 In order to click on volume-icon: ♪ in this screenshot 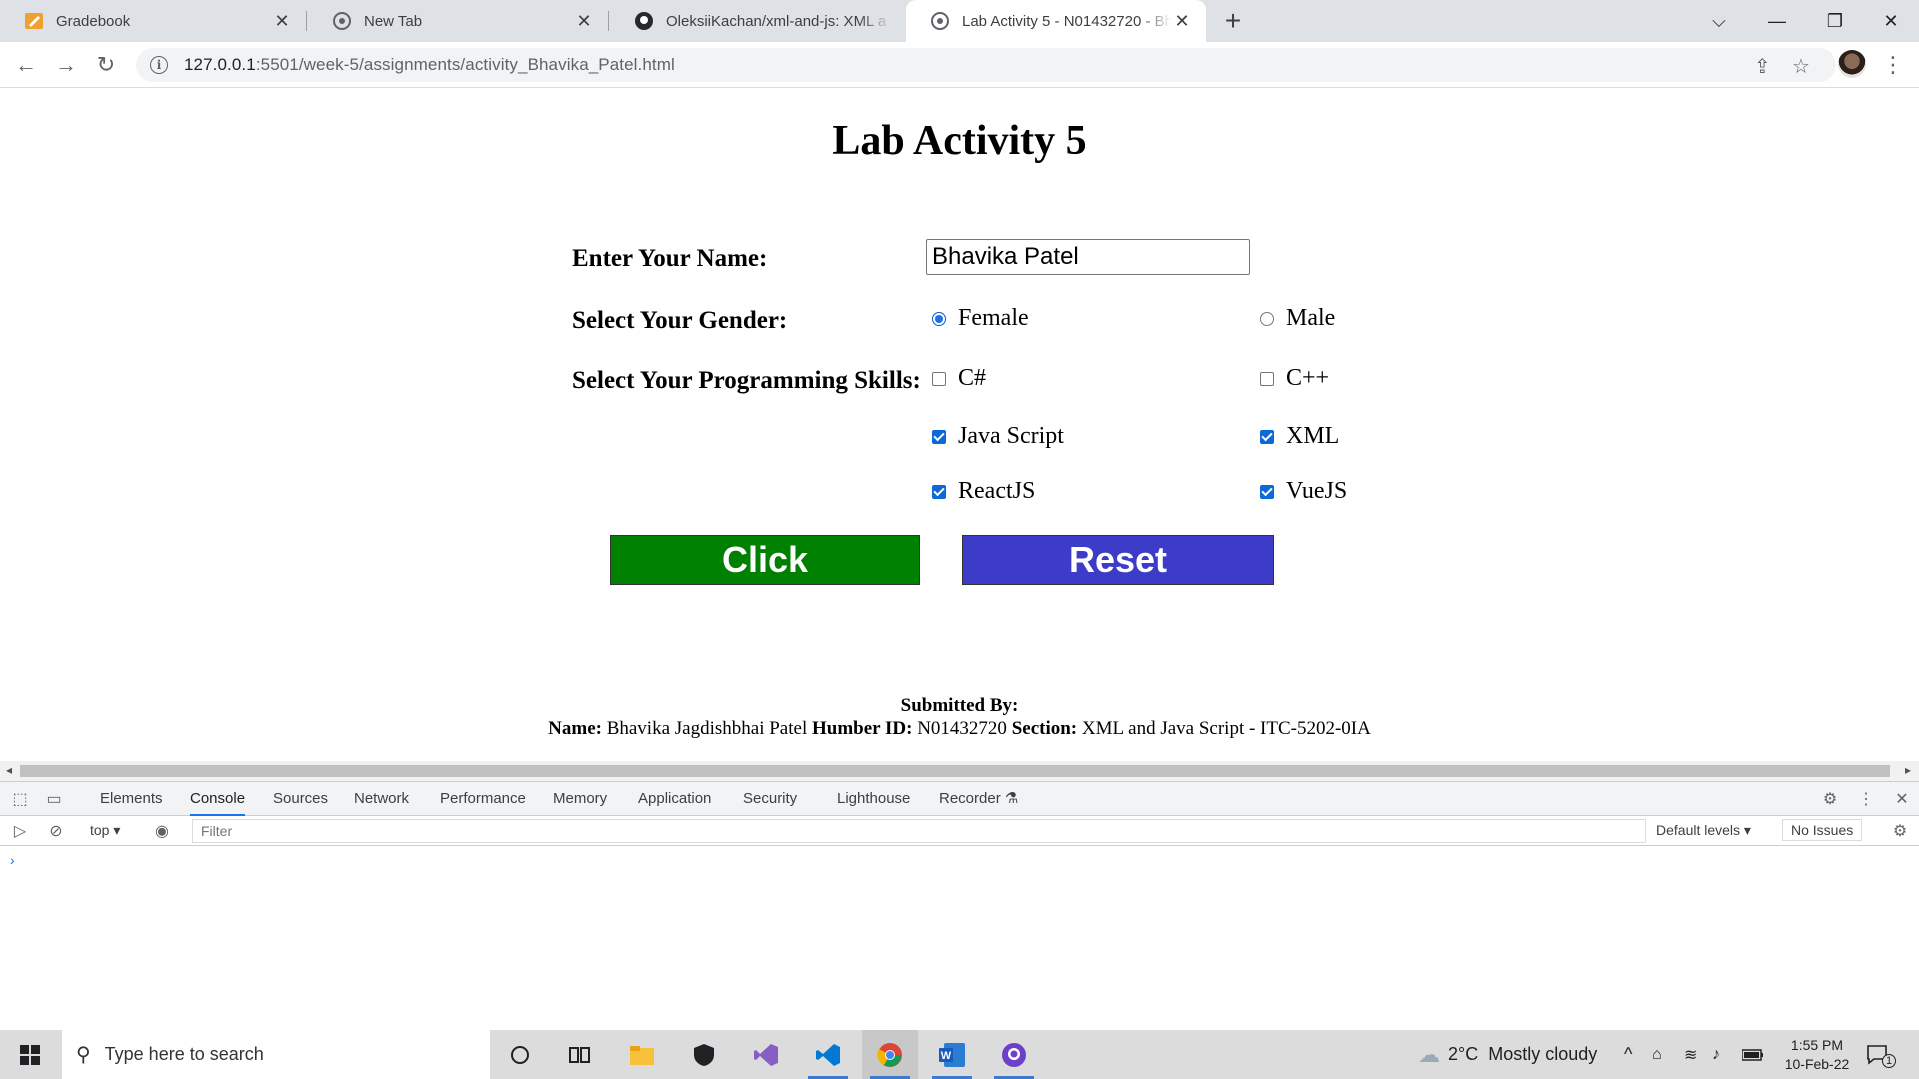, I will do `click(1716, 1054)`.